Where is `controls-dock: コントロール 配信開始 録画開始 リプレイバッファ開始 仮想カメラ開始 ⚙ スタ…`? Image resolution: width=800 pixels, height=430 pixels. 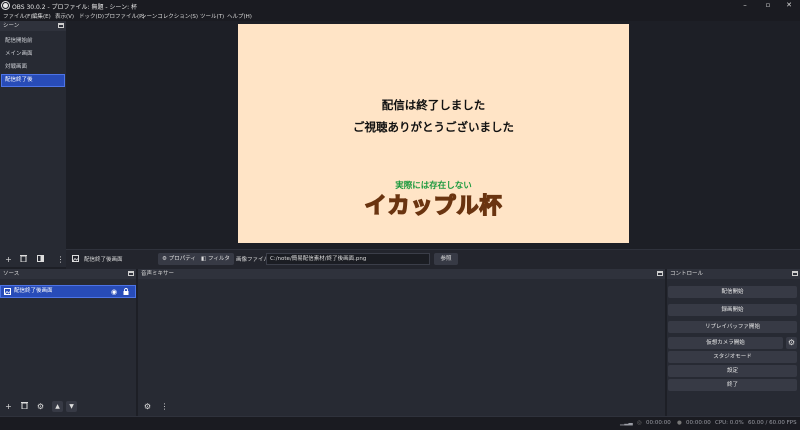 controls-dock: コントロール 配信開始 録画開始 リプレイバッファ開始 仮想カメラ開始 ⚙ スタ… is located at coordinates (733, 342).